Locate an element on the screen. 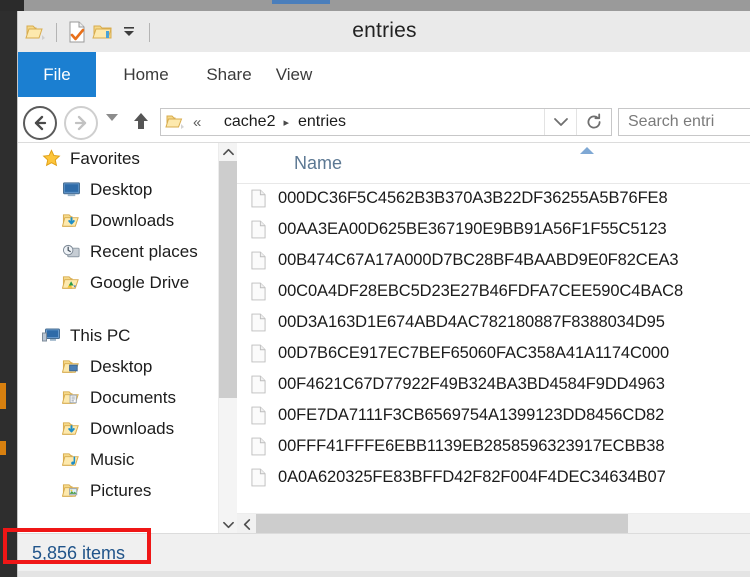 Image resolution: width=750 pixels, height=577 pixels. folder-music-icon is located at coordinates (71, 460).